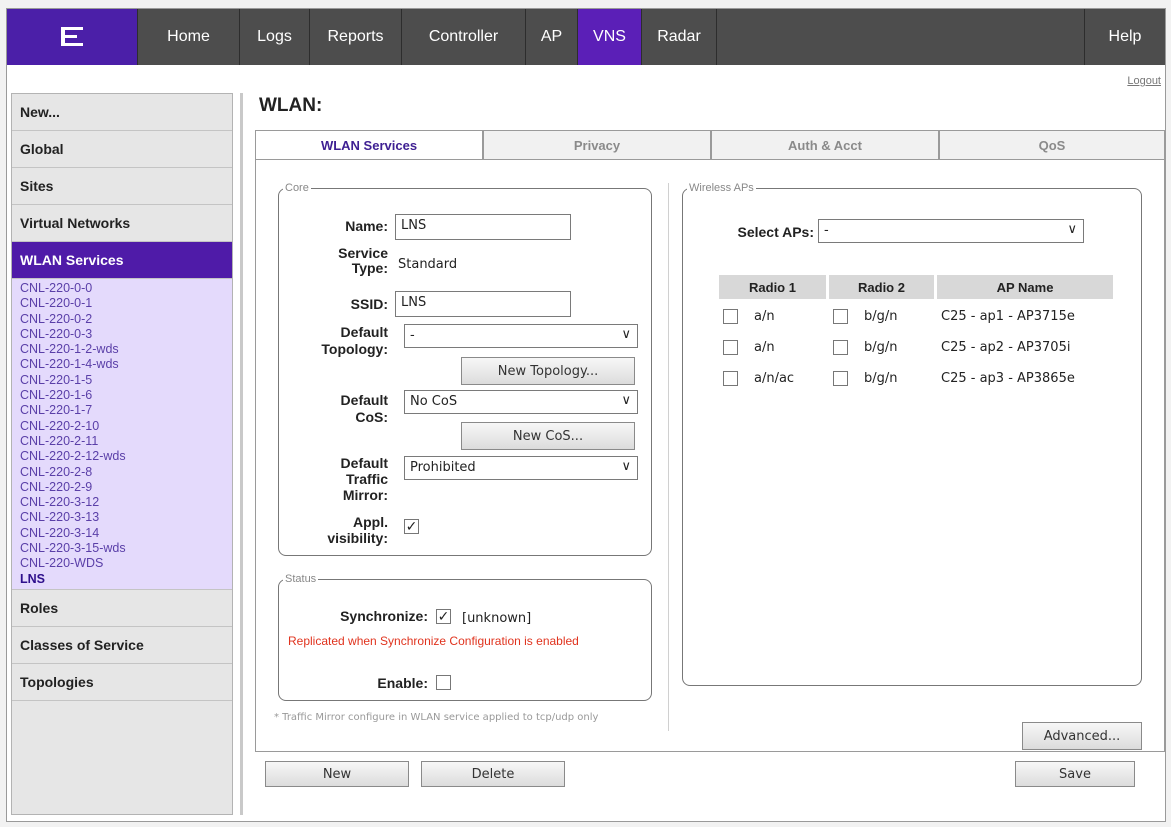 The width and height of the screenshot is (1171, 827). Describe the element at coordinates (1052, 145) in the screenshot. I see `tab-qos: QoS` at that location.